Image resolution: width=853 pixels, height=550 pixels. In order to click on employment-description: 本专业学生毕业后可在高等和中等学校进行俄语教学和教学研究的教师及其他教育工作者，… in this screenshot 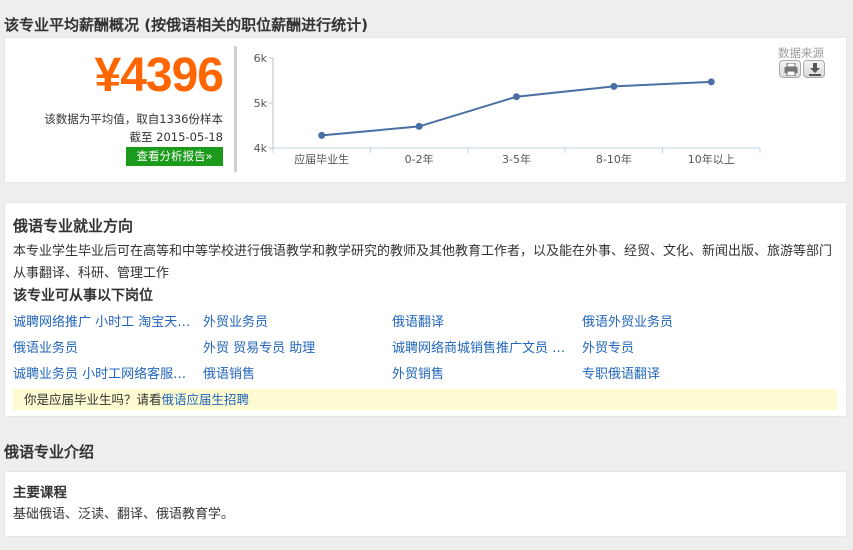, I will do `click(423, 262)`.